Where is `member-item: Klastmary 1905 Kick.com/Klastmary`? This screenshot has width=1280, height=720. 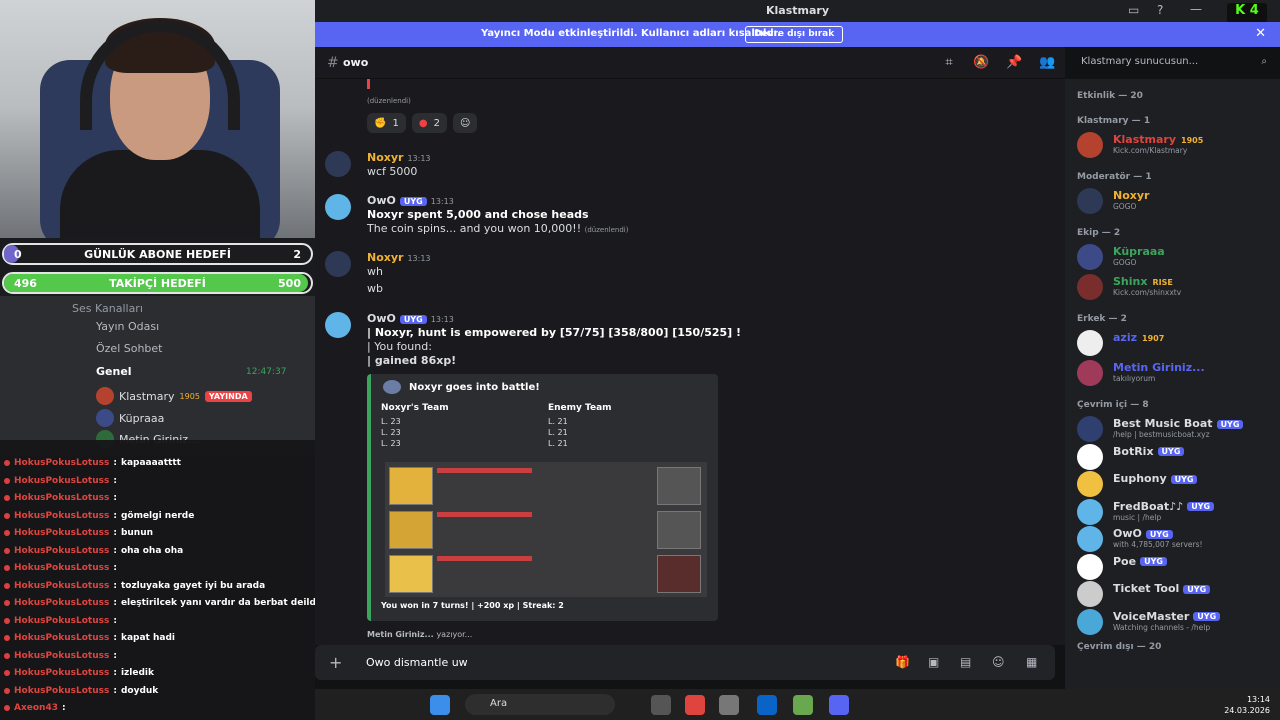
member-item: Klastmary 1905 Kick.com/Klastmary is located at coordinates (1177, 144).